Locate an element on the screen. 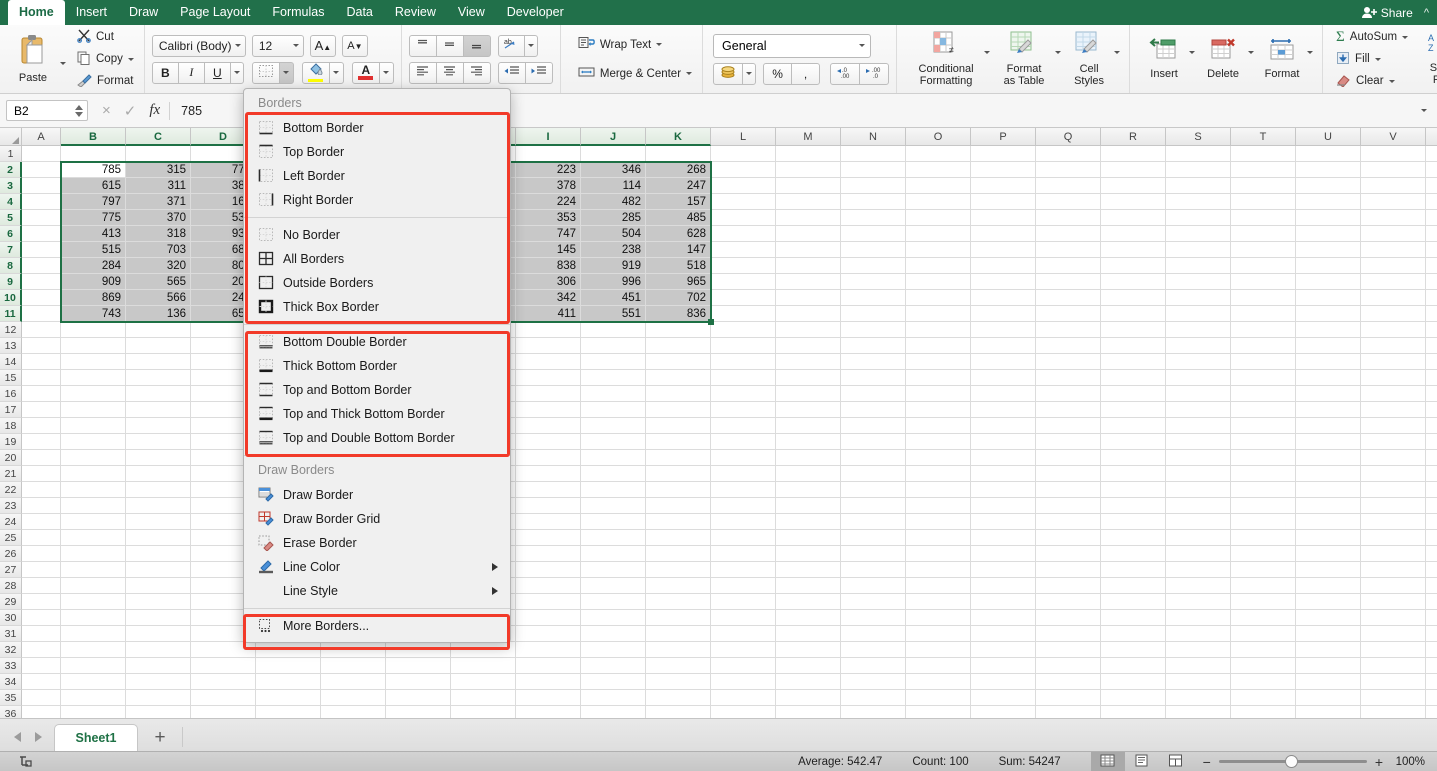 The width and height of the screenshot is (1437, 771). page-layout-view-button is located at coordinates (1142, 761).